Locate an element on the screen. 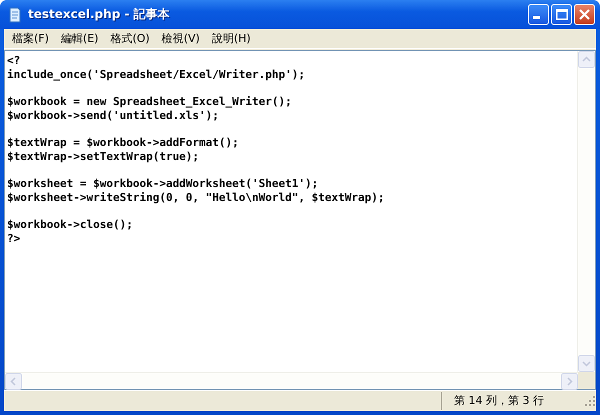 This screenshot has height=415, width=600. horizontal-scrollbar is located at coordinates (291, 380).